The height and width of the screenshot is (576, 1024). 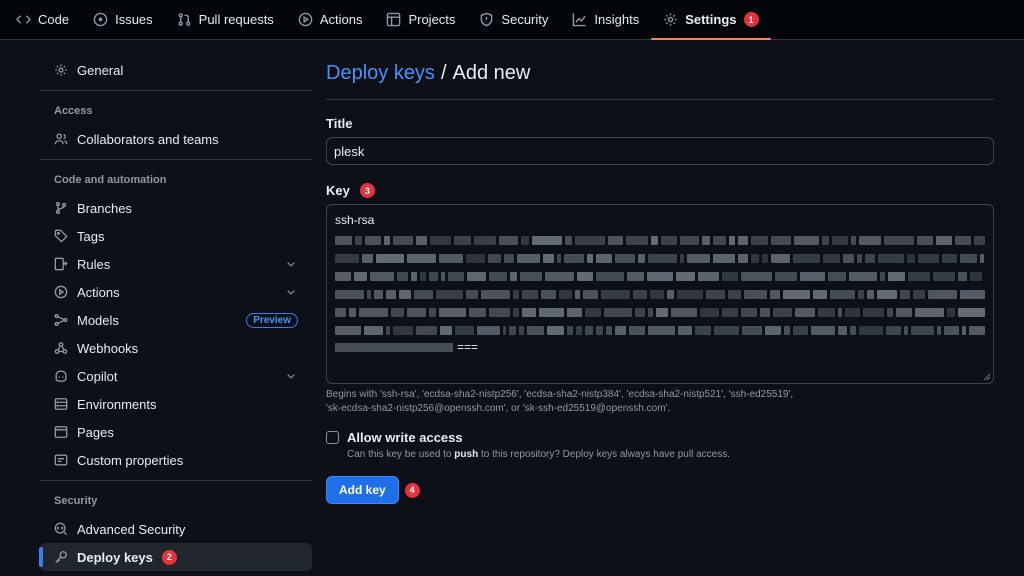 What do you see at coordinates (176, 529) in the screenshot?
I see `sidebar-item-advanced-security: Advanced Security` at bounding box center [176, 529].